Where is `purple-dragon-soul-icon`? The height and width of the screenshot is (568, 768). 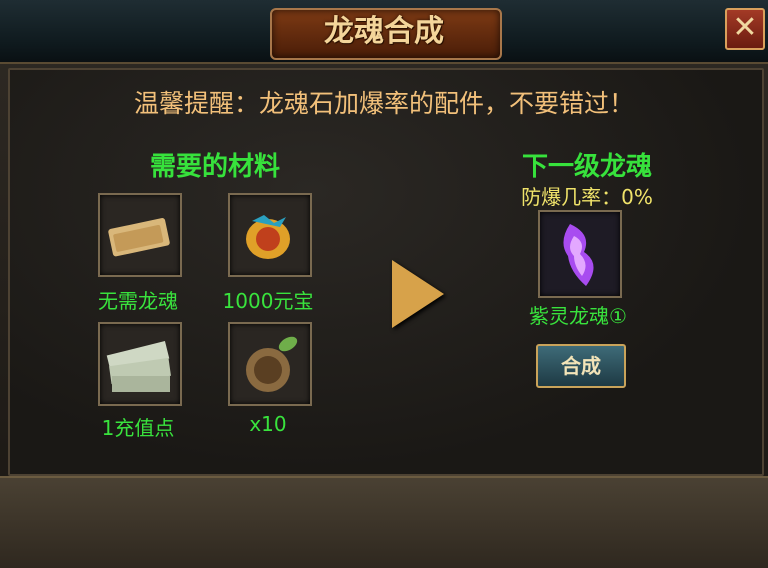
purple-dragon-soul-icon is located at coordinates (578, 255).